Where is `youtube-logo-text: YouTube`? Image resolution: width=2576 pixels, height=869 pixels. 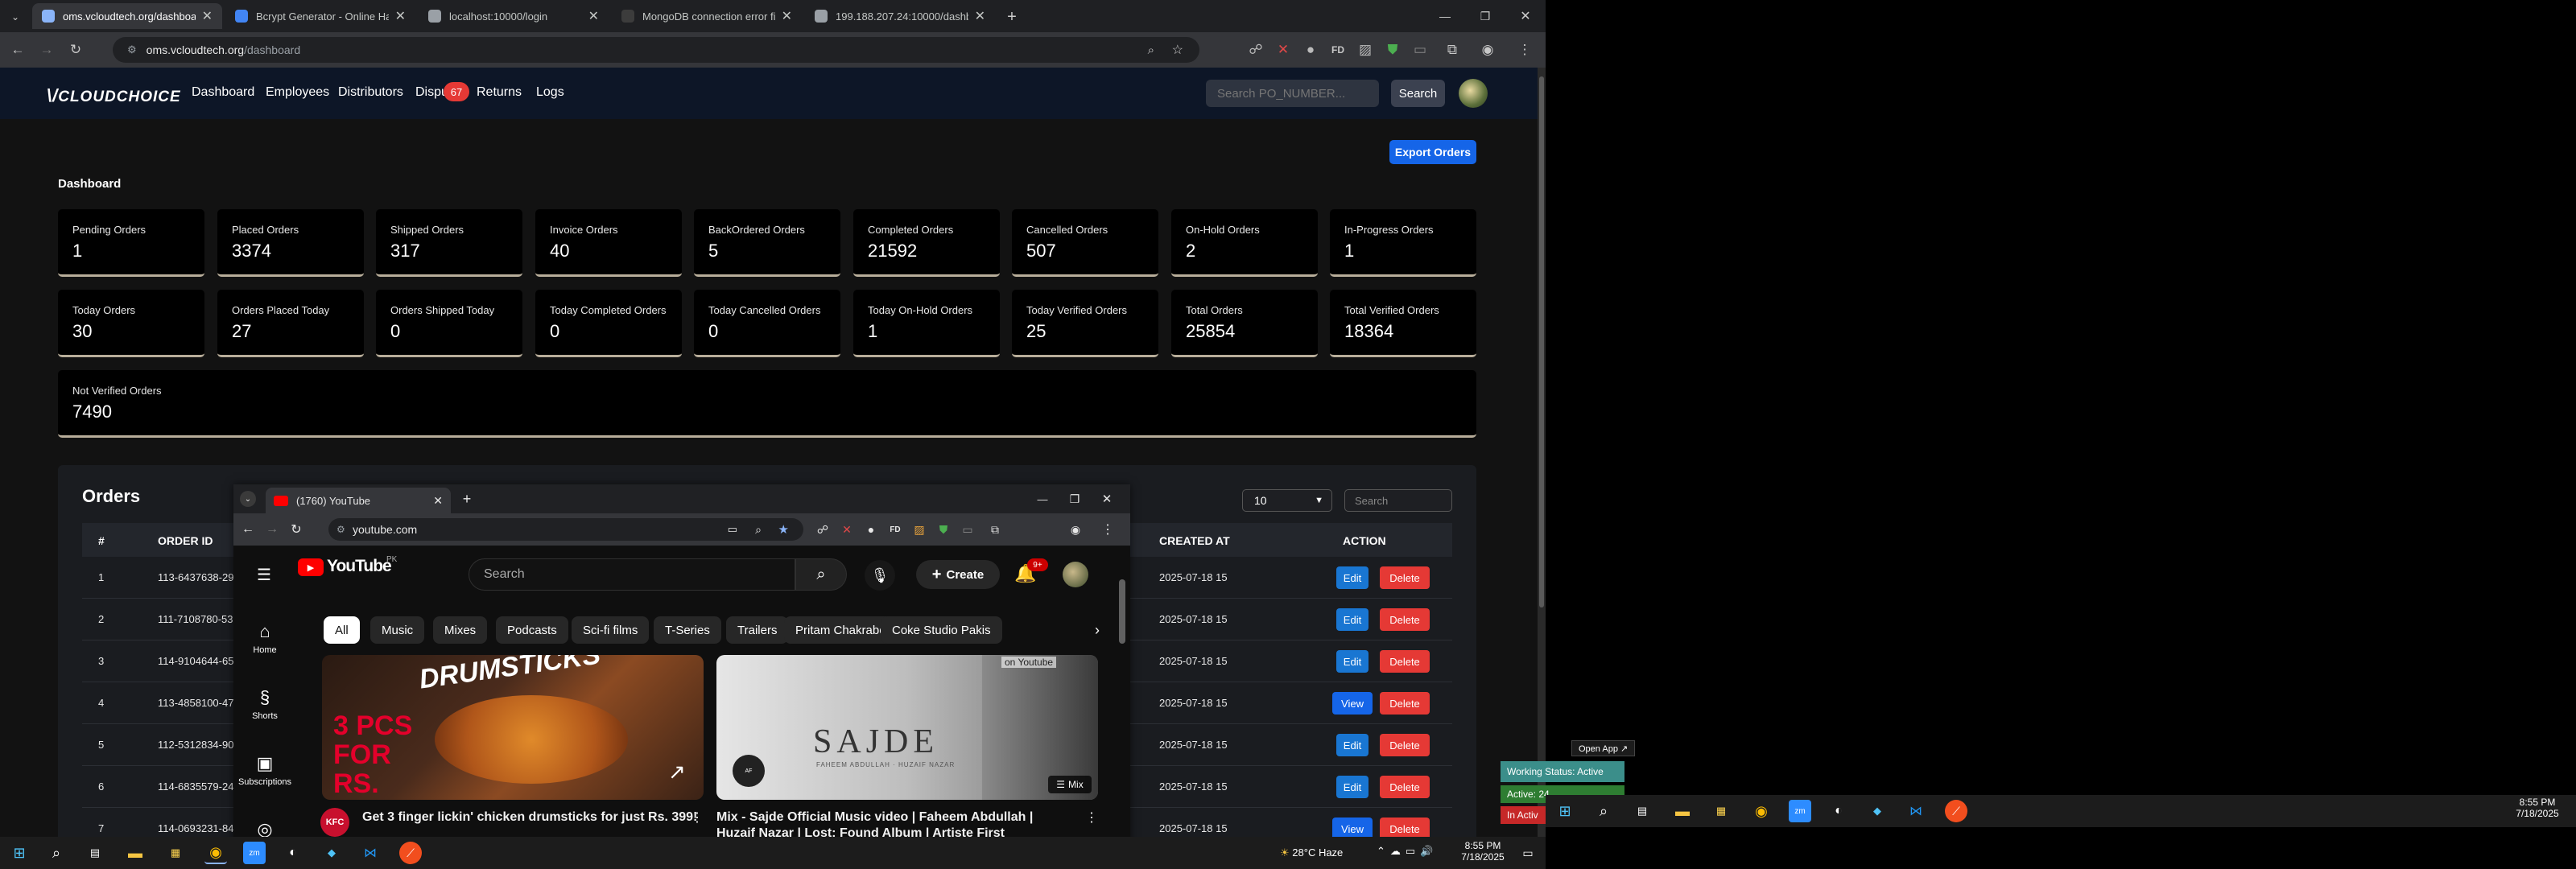 youtube-logo-text: YouTube is located at coordinates (359, 566).